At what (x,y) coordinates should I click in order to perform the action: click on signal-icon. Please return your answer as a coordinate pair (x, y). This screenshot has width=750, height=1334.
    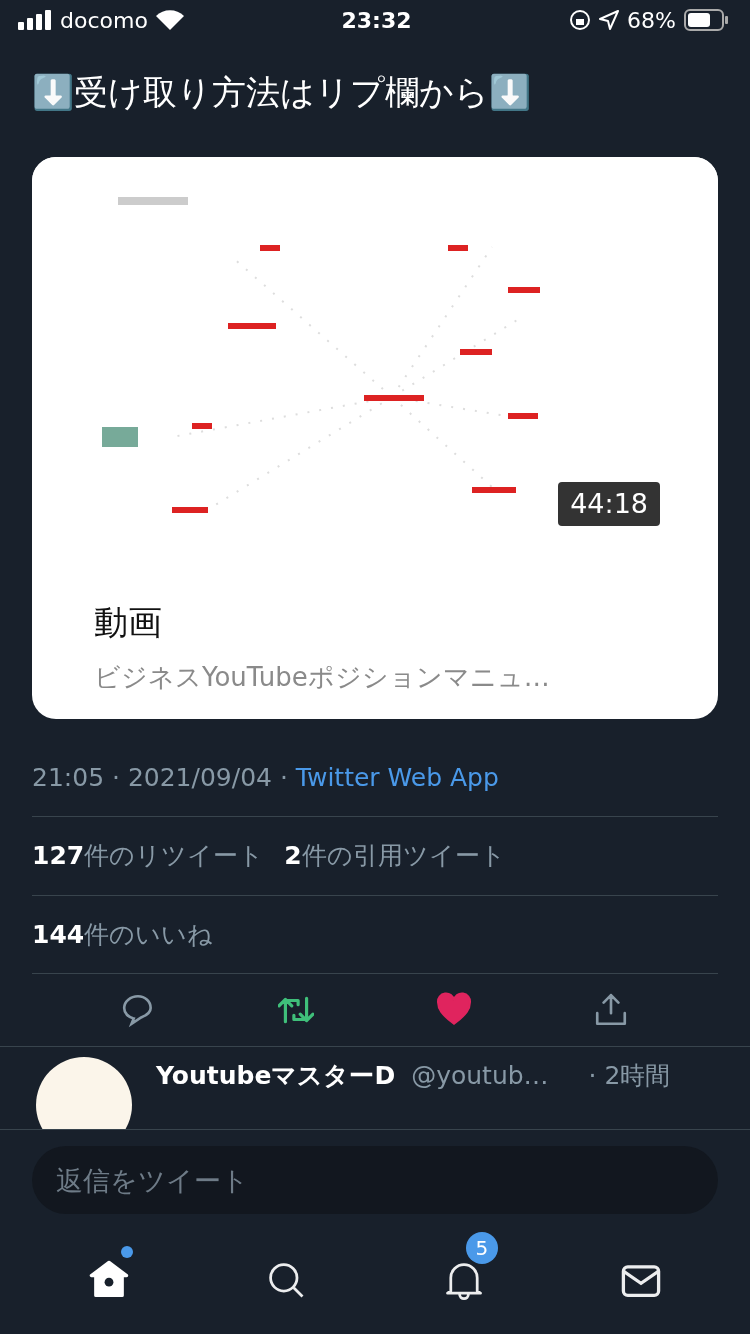
    Looking at the image, I should click on (35, 20).